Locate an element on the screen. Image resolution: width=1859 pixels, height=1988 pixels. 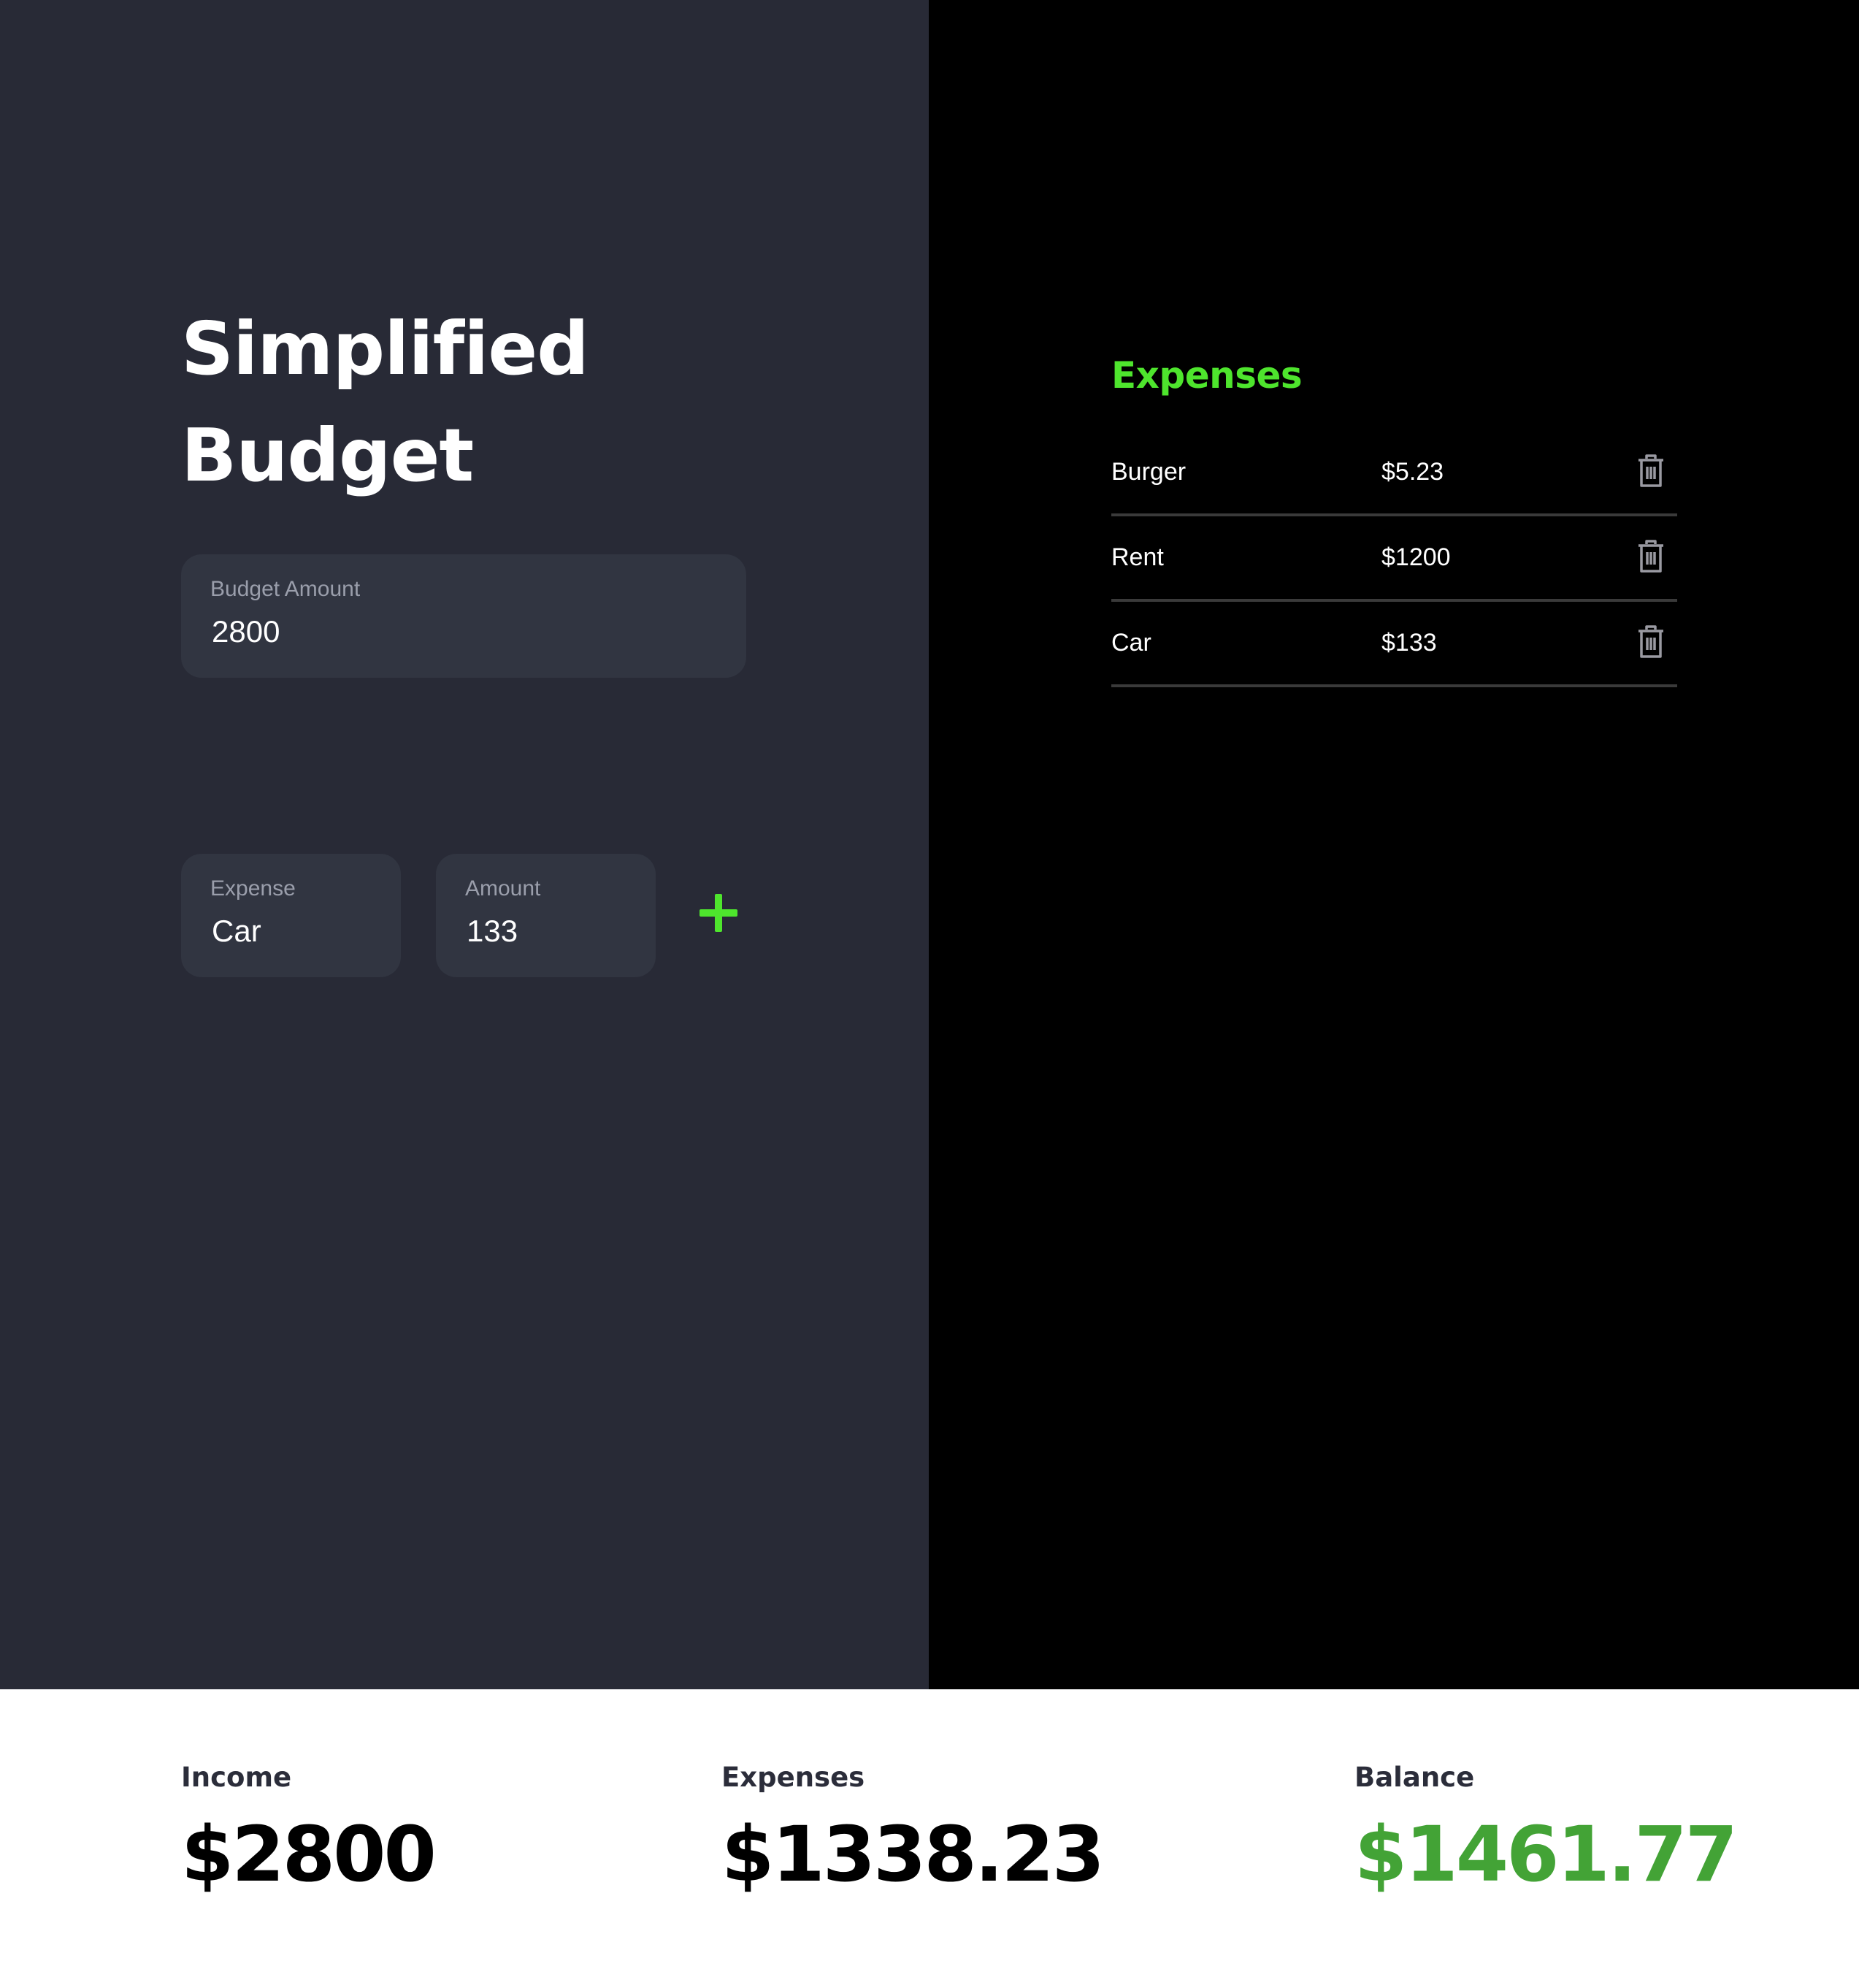
balance-value: $1461.77 is located at coordinates (1546, 1855).